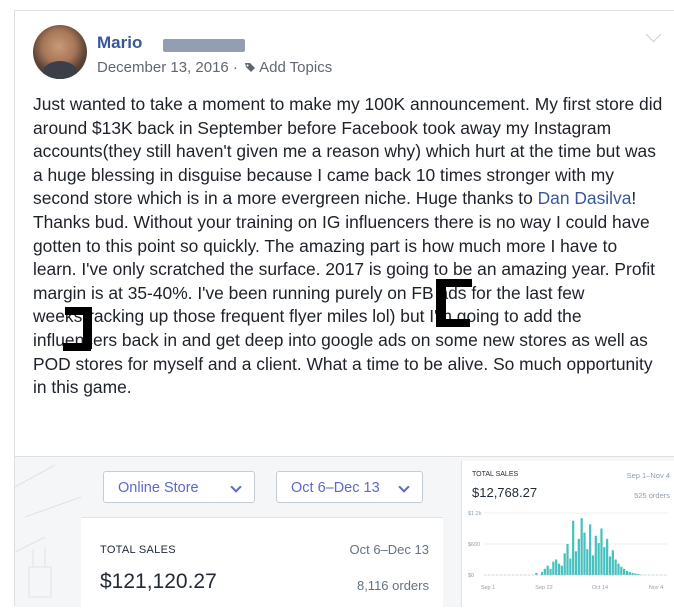 This screenshot has height=608, width=674. Describe the element at coordinates (204, 45) in the screenshot. I see `redacted-surname` at that location.